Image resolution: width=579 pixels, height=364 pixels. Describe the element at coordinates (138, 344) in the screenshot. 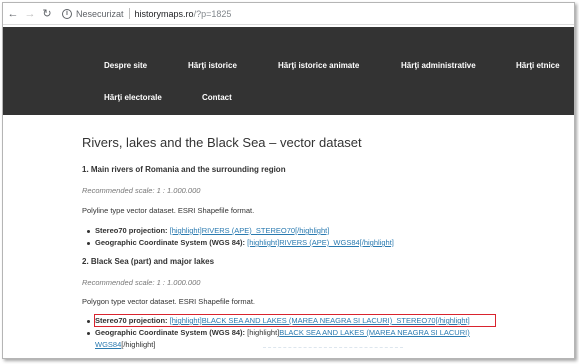

I see `highlight-tag: [/highlight]` at that location.